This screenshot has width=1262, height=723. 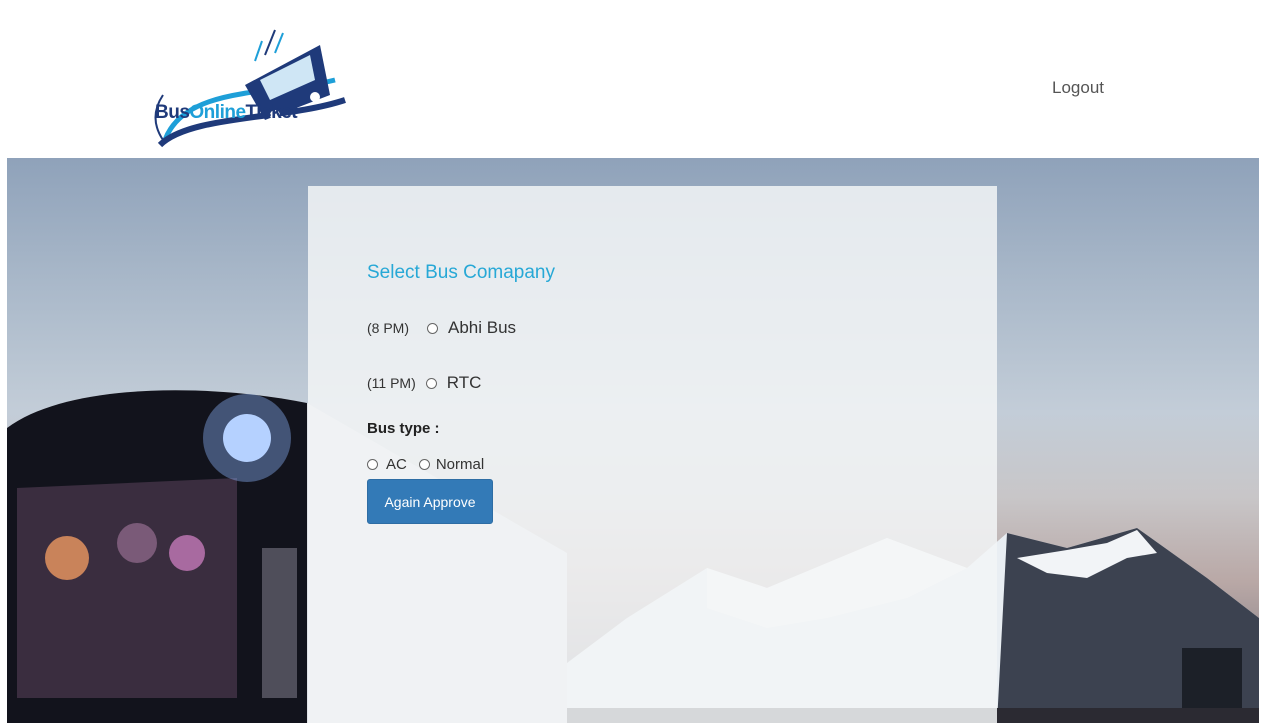 What do you see at coordinates (172, 112) in the screenshot?
I see `logo-text-bus: Bus` at bounding box center [172, 112].